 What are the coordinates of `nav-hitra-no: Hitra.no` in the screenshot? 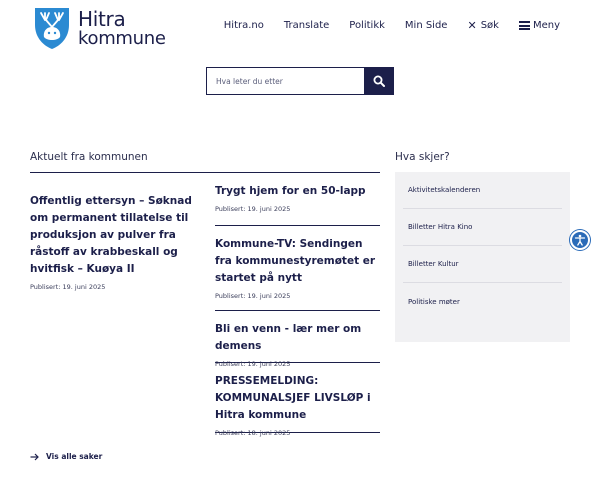 It's located at (244, 25).